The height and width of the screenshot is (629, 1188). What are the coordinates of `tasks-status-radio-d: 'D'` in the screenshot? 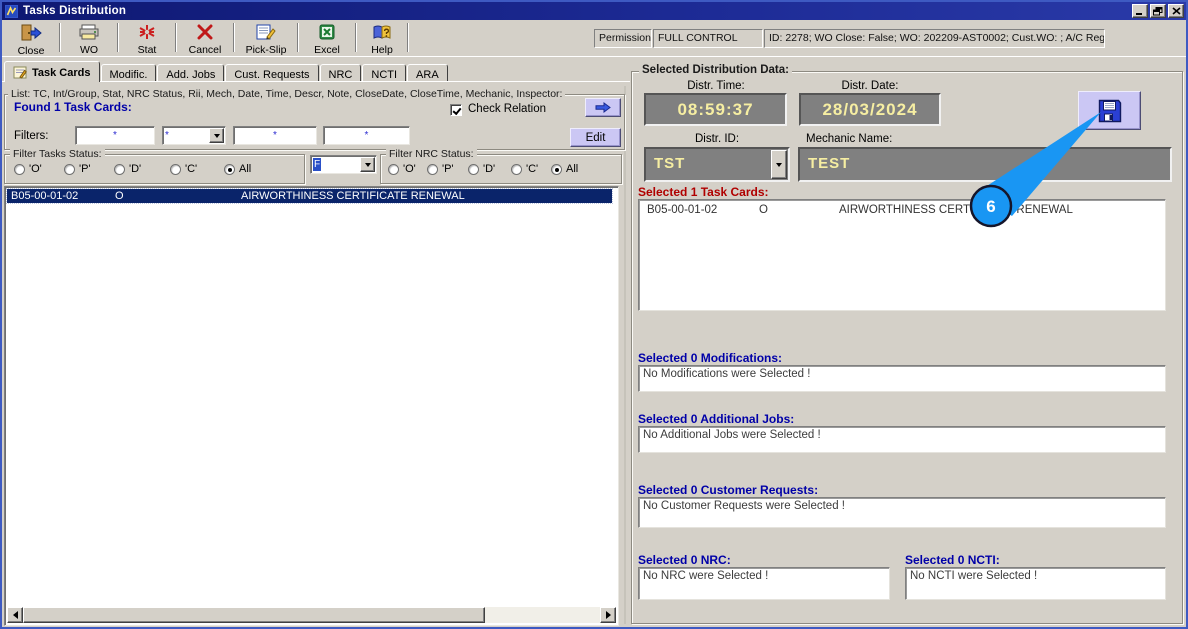 It's located at (127, 169).